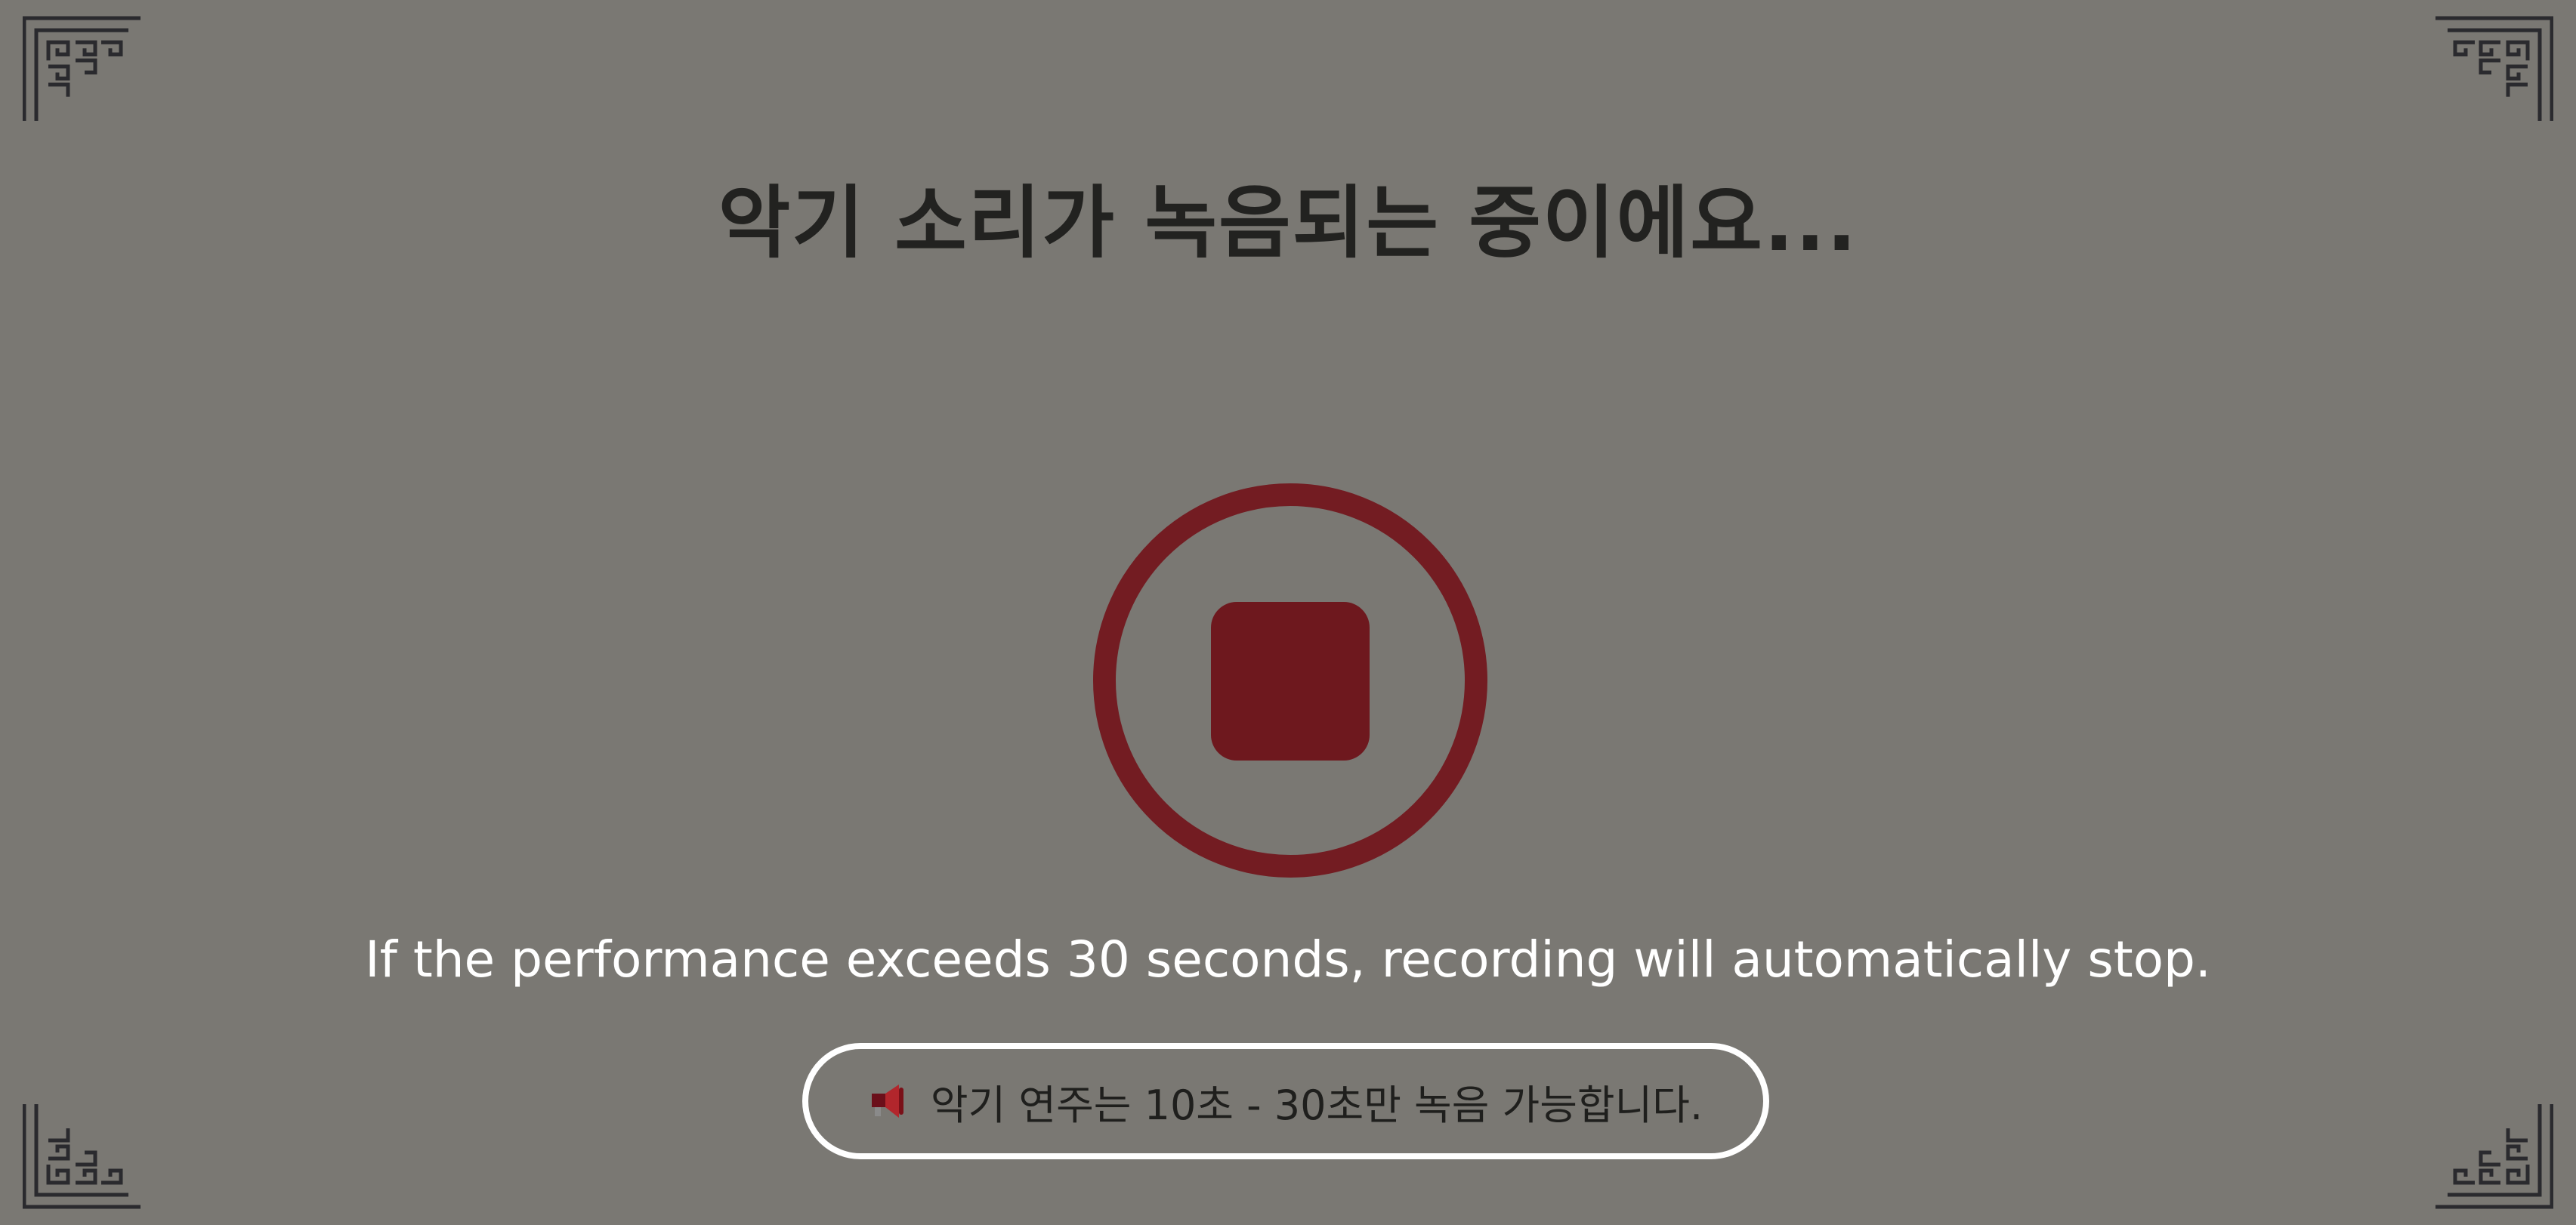 This screenshot has height=1225, width=2576. What do you see at coordinates (1316, 1105) in the screenshot?
I see `notice-text: 악기 연주는 10초 - 30초만 녹음 가능합니다.` at bounding box center [1316, 1105].